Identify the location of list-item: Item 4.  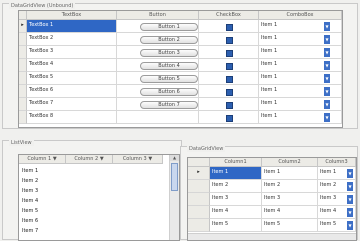
(44, 201).